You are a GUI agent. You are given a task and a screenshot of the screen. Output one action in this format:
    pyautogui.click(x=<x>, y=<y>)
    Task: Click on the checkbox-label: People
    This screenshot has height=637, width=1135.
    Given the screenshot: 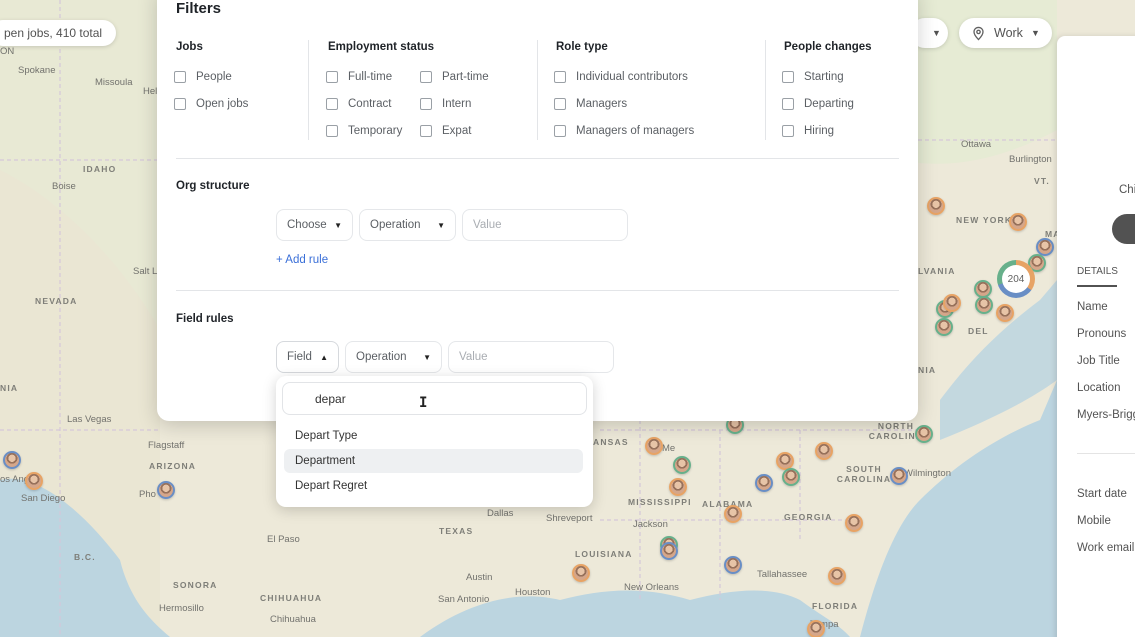 What is the action you would take?
    pyautogui.click(x=214, y=77)
    